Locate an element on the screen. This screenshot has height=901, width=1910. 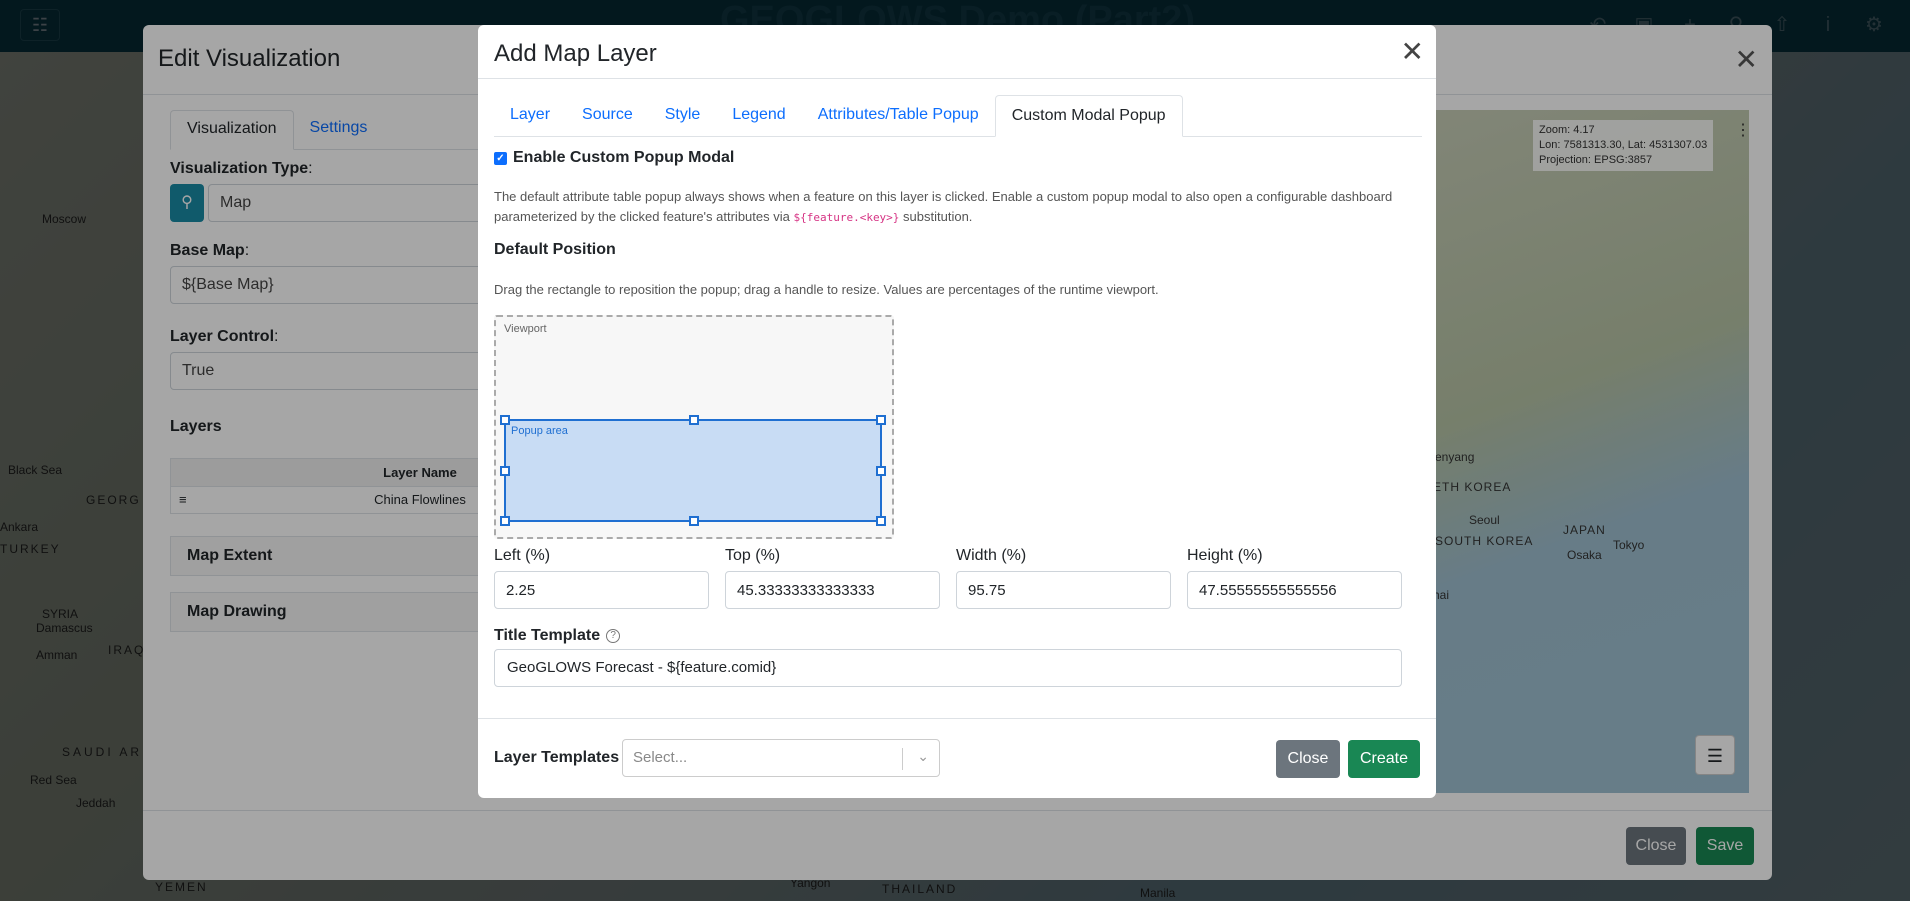
modal-header: Add Map Layer ✕ is located at coordinates (957, 52).